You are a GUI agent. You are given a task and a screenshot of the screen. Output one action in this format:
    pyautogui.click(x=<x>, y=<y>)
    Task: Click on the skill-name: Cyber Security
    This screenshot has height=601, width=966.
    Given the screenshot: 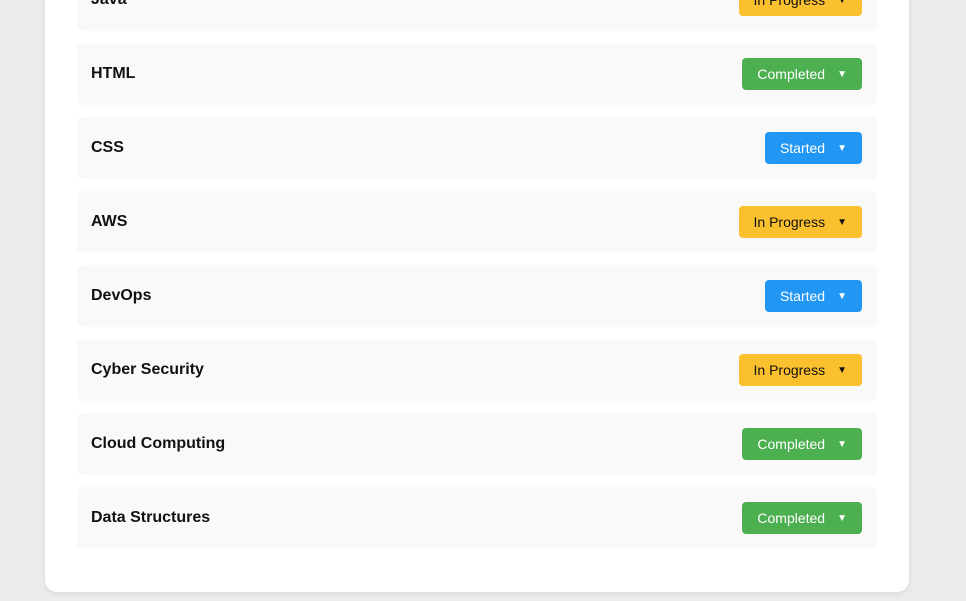 What is the action you would take?
    pyautogui.click(x=147, y=369)
    